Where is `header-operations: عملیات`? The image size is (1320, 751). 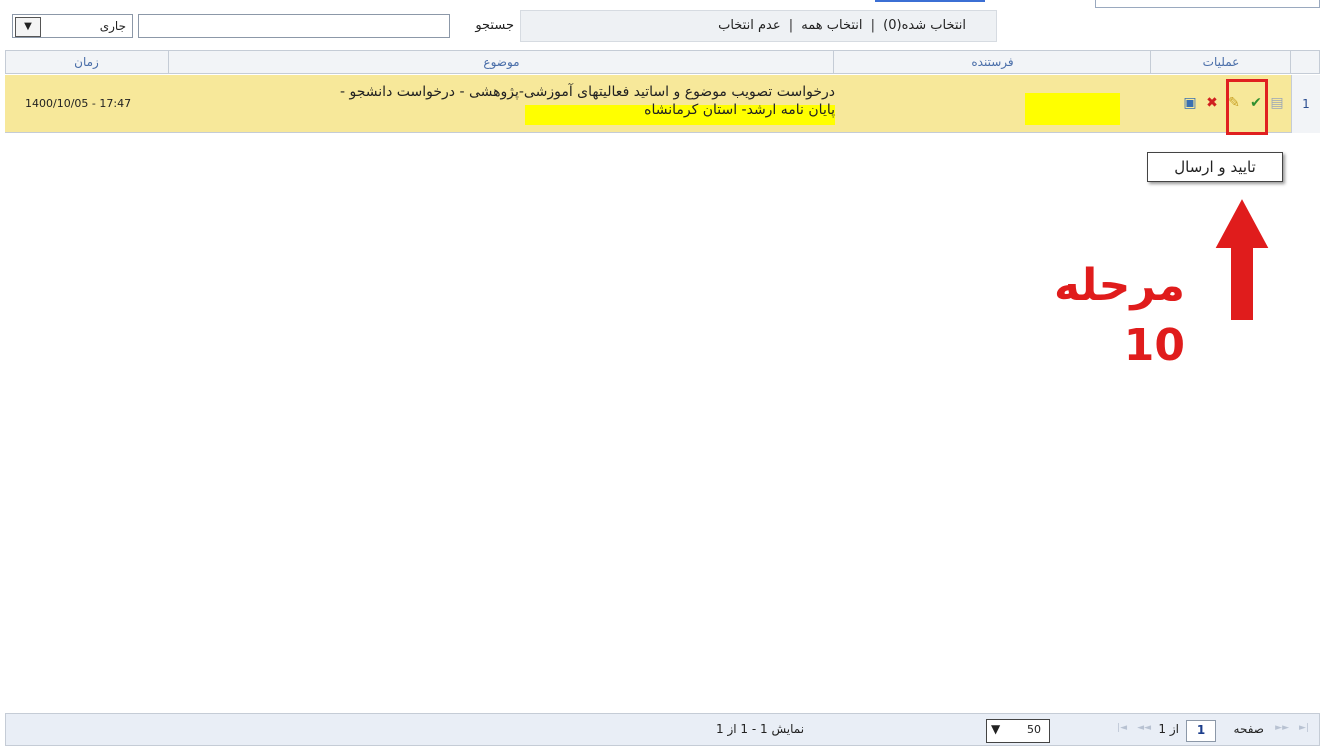
header-operations: عملیات is located at coordinates (1220, 62).